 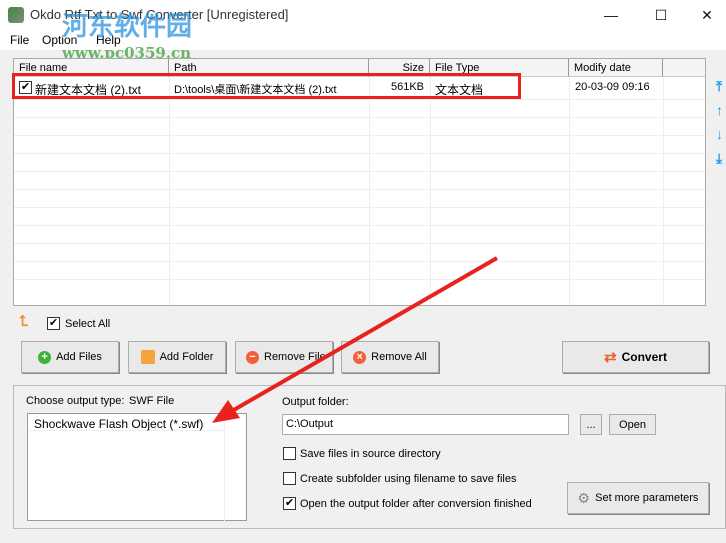 What do you see at coordinates (355, 339) in the screenshot?
I see `annotation-arrow` at bounding box center [355, 339].